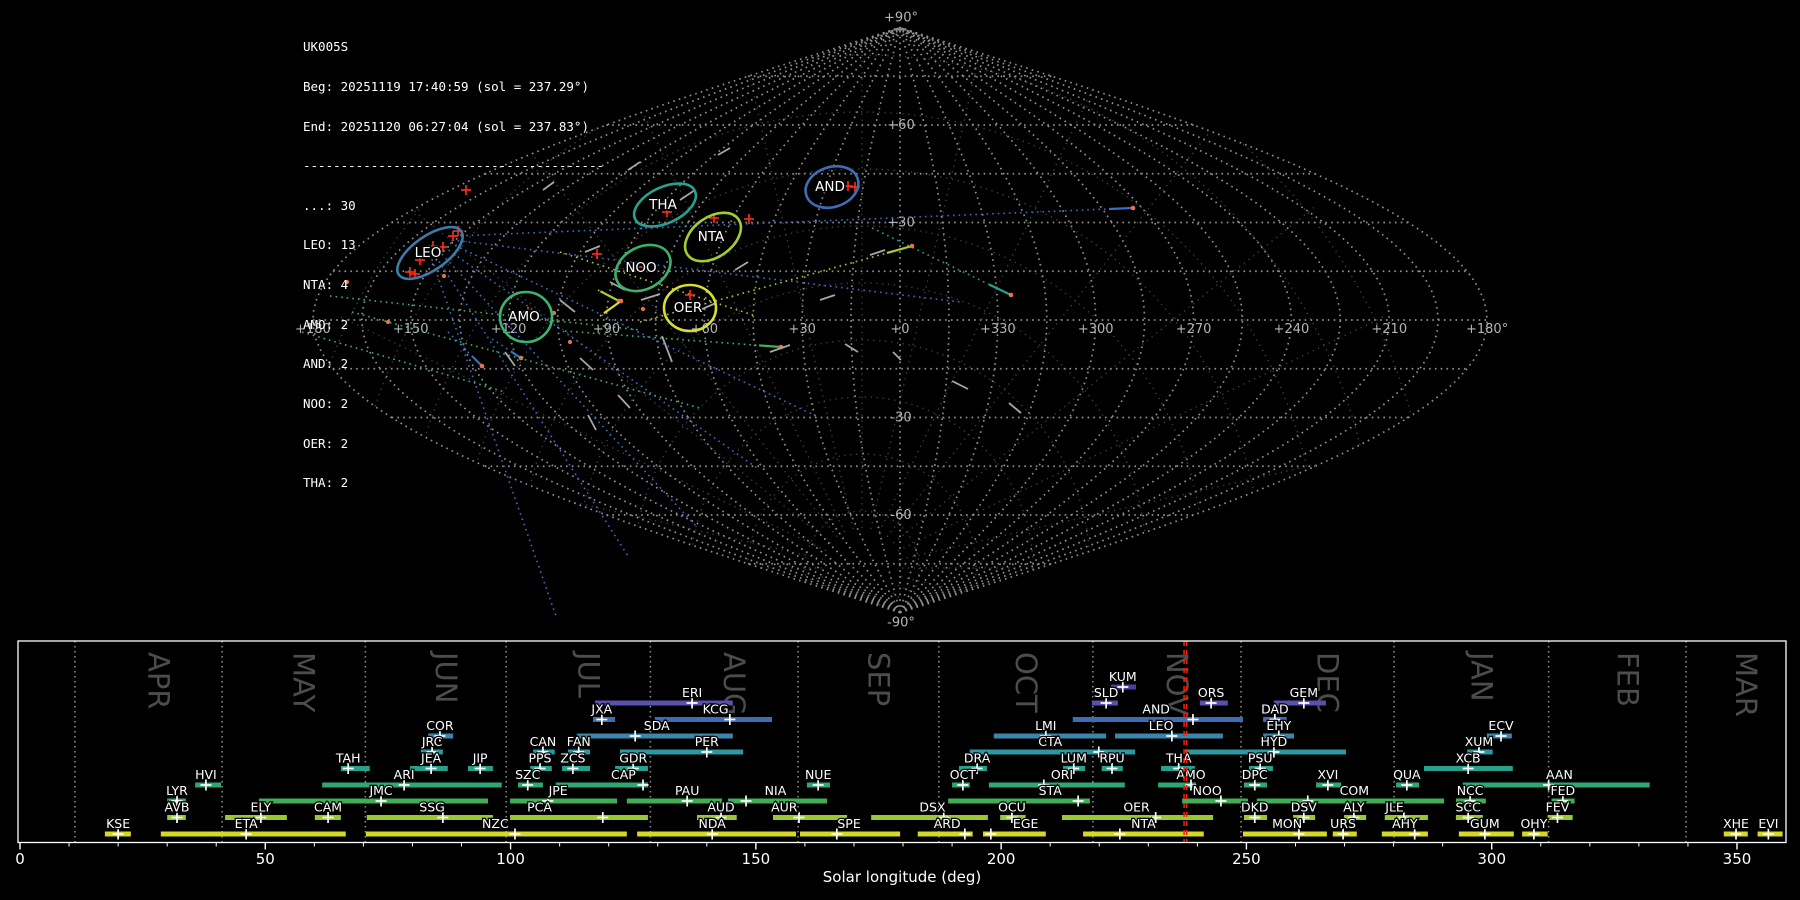 The image size is (1800, 900). I want to click on shower-label-ARD: ARD, so click(947, 823).